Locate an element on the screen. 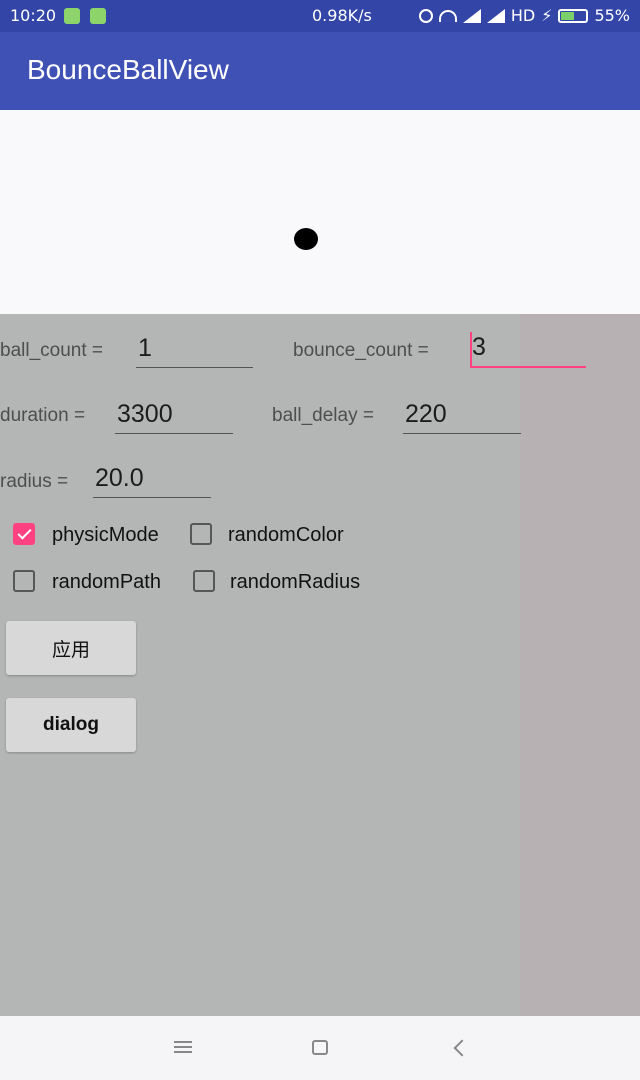  duration-label: duration = is located at coordinates (43, 415).